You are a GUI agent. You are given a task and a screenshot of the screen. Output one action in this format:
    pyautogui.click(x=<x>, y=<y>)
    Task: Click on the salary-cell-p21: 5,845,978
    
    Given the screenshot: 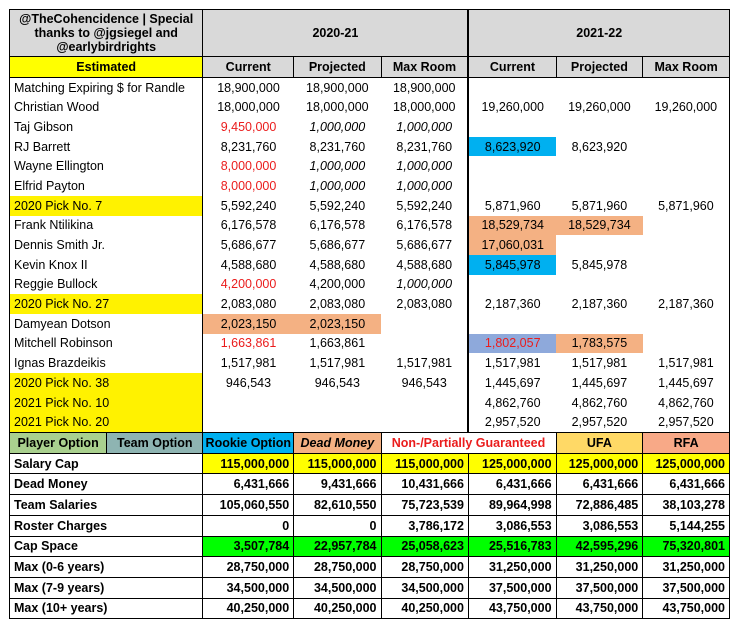 What is the action you would take?
    pyautogui.click(x=599, y=264)
    